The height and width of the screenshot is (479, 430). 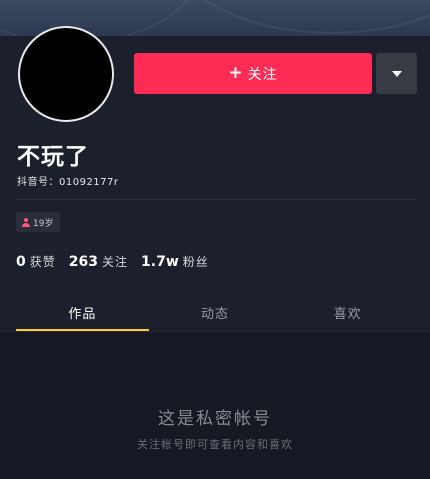 What do you see at coordinates (115, 262) in the screenshot?
I see `stat-following-label: 关注` at bounding box center [115, 262].